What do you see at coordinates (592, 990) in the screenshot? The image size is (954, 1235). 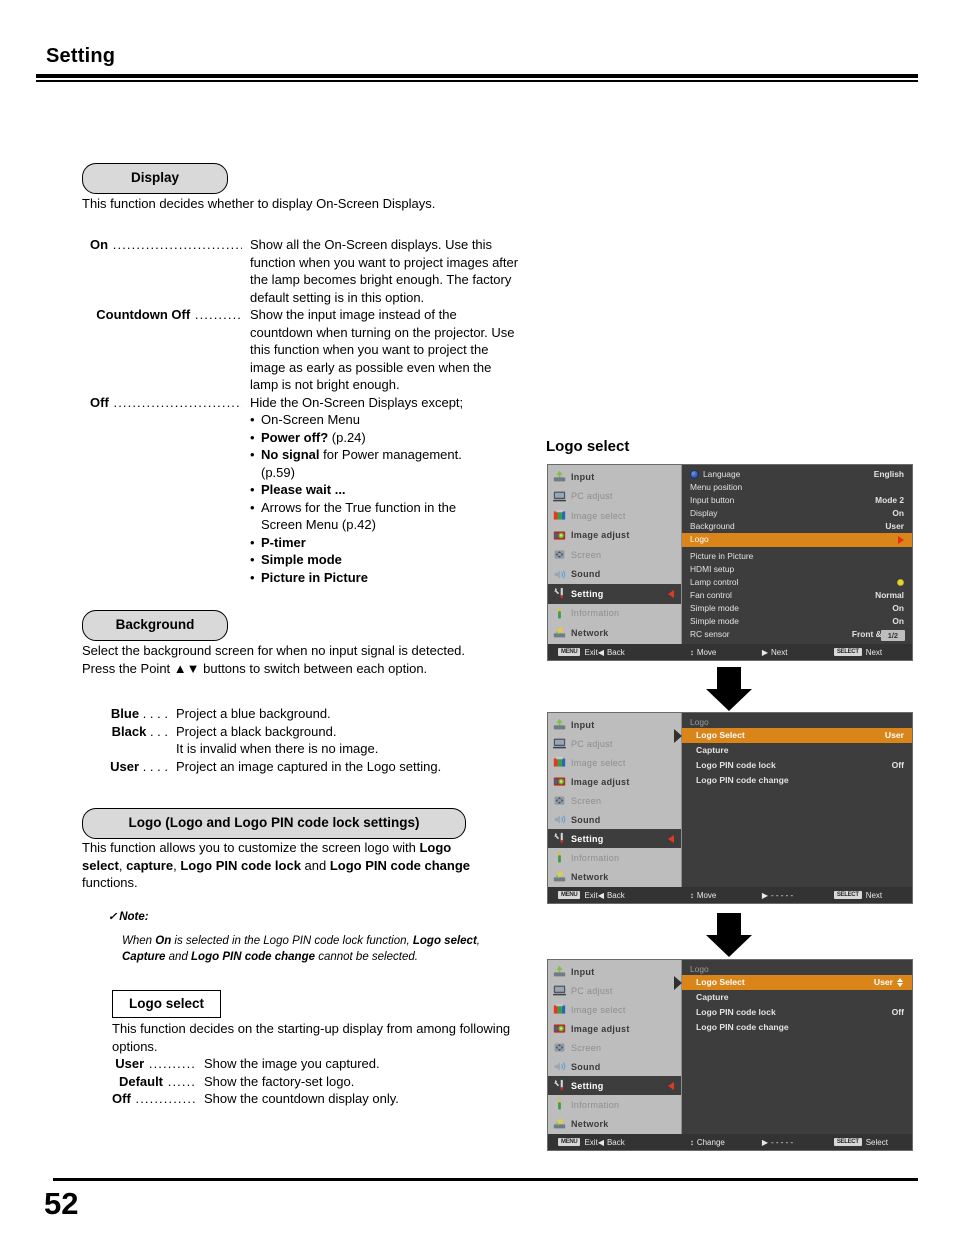 I see `osd-sidebar-item-label: PC adjust` at bounding box center [592, 990].